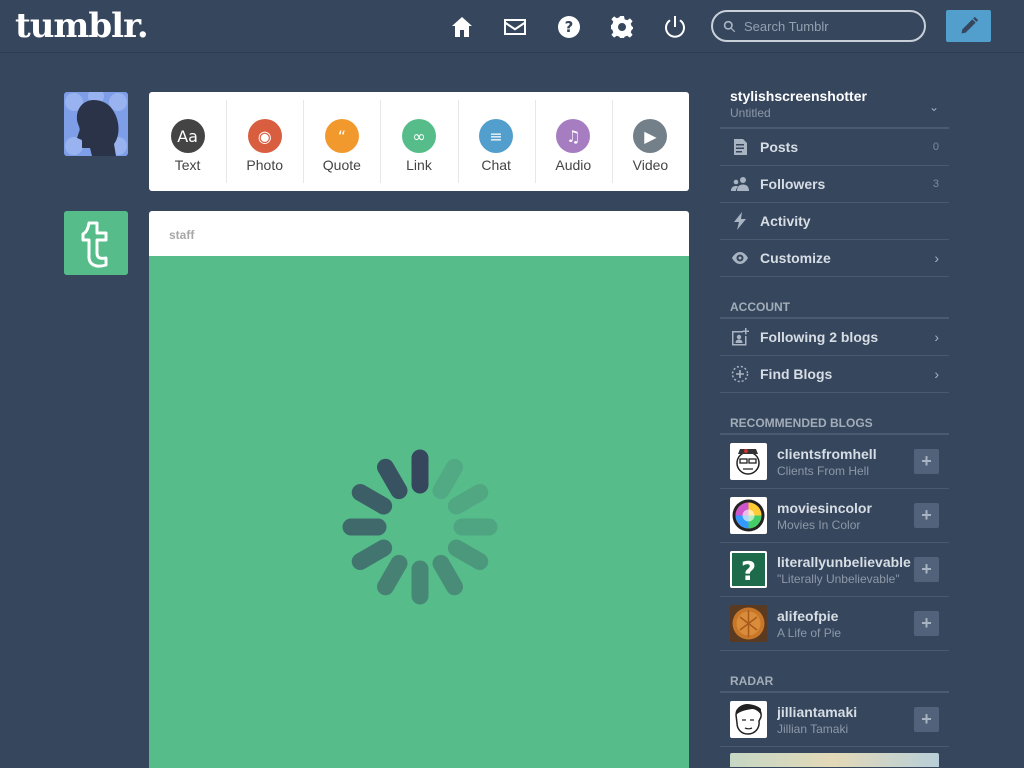  I want to click on blog-name: alifeofpie, so click(808, 615).